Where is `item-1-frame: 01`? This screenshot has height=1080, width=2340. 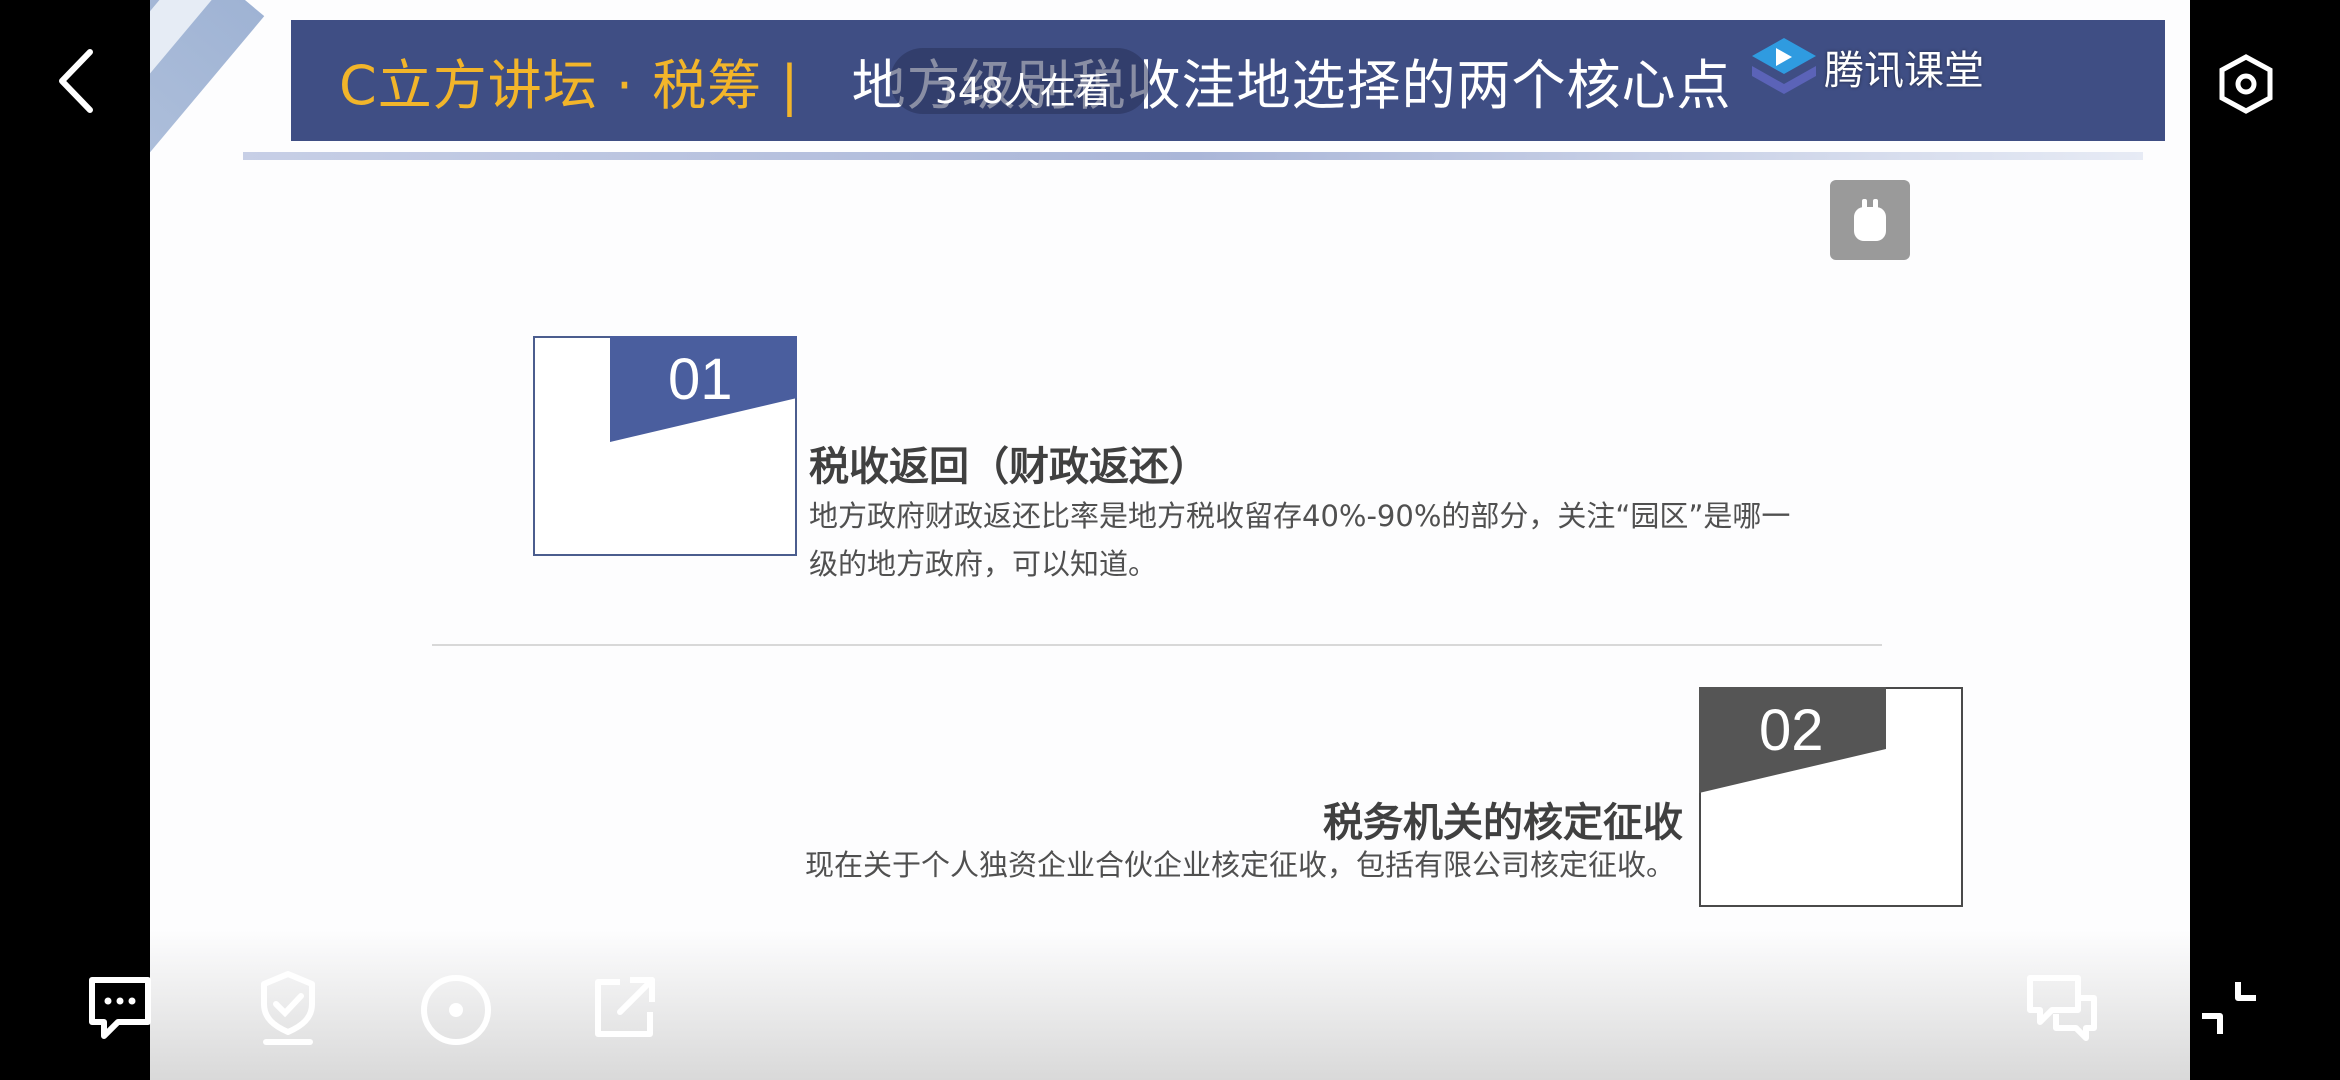
item-1-frame: 01 is located at coordinates (665, 446).